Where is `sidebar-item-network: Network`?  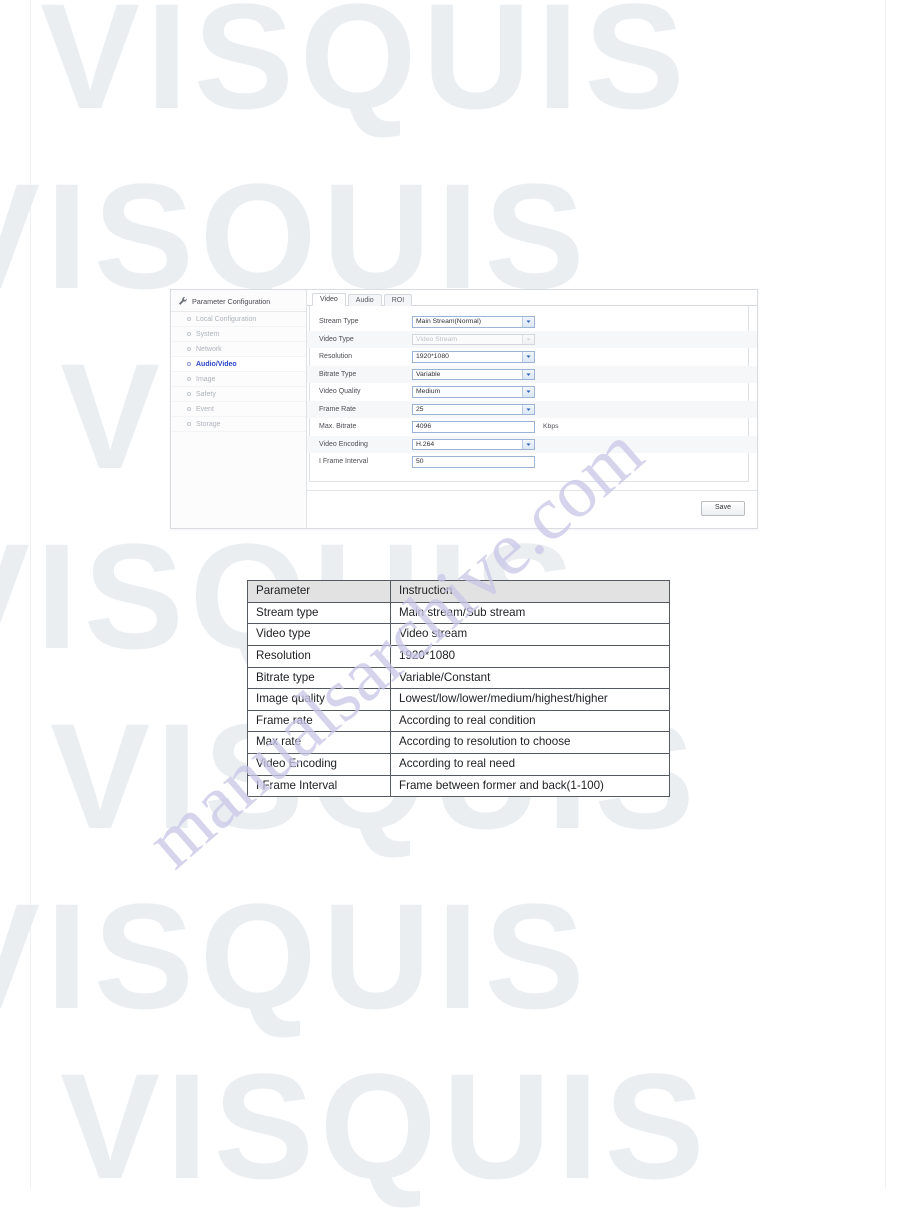
sidebar-item-network: Network is located at coordinates (238, 349).